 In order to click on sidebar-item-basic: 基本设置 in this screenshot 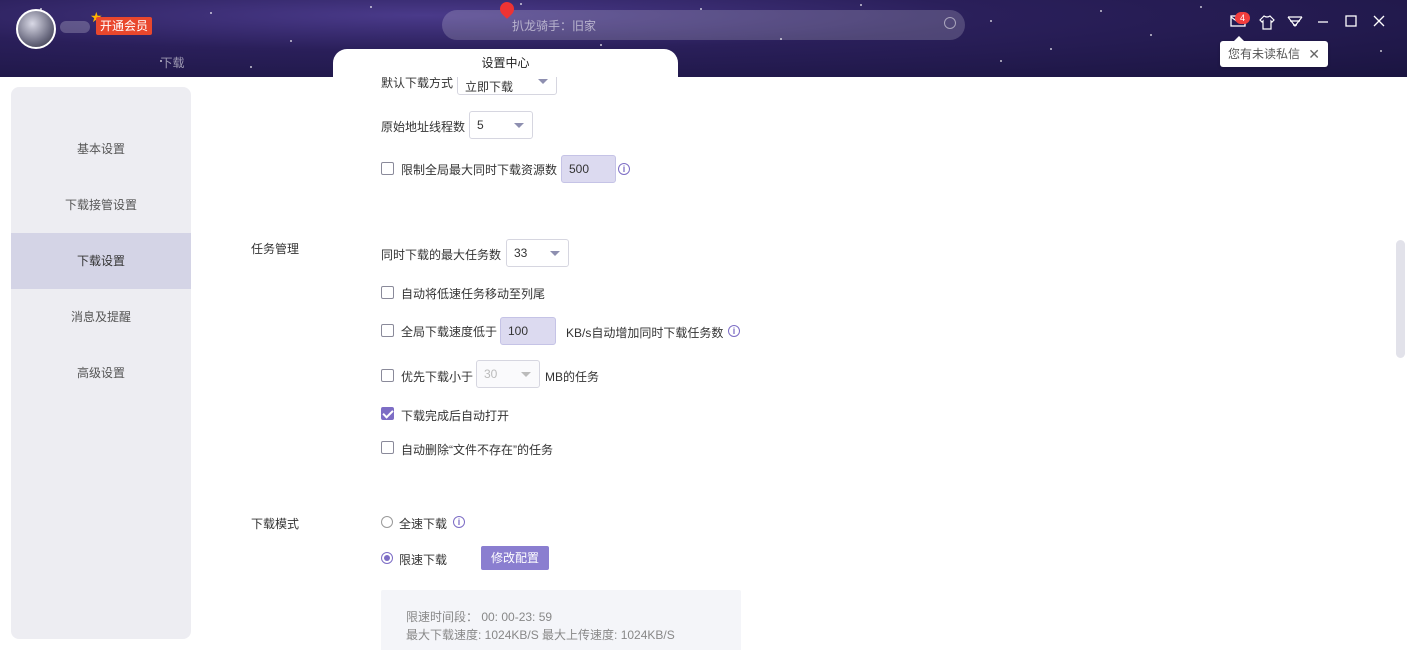, I will do `click(101, 149)`.